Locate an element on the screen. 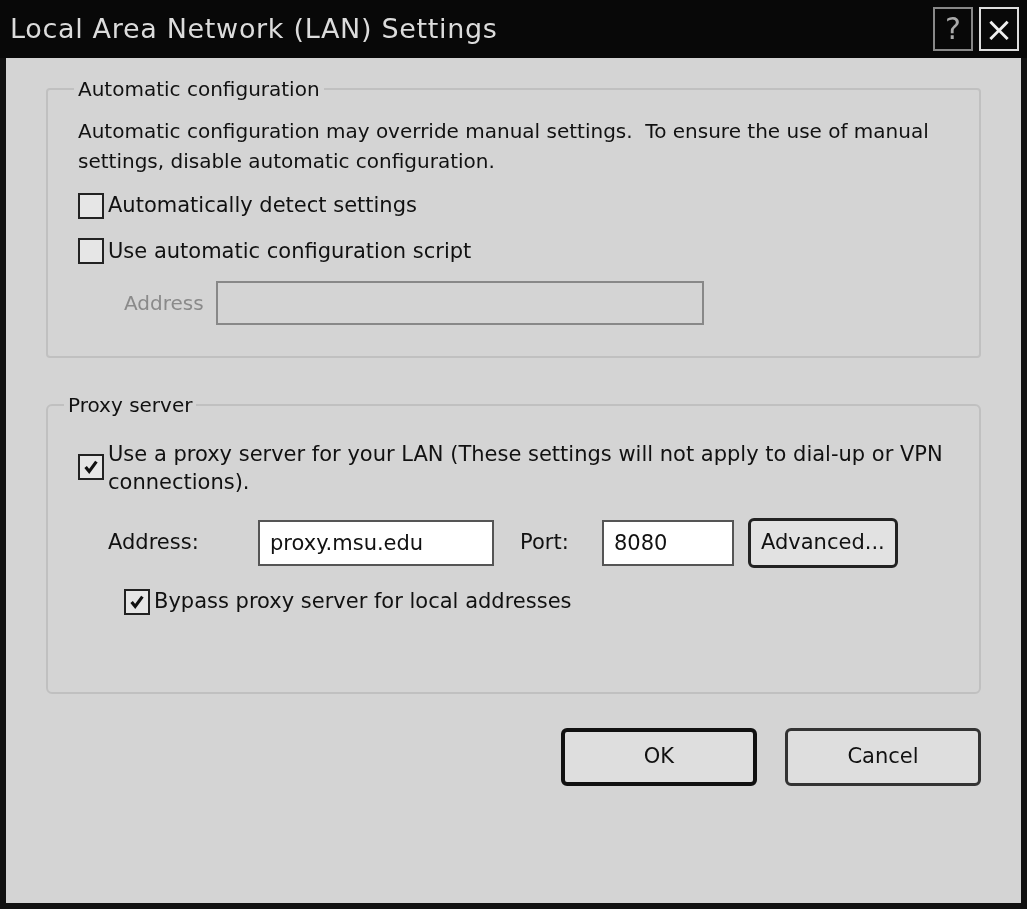  help-button: ? is located at coordinates (953, 29).